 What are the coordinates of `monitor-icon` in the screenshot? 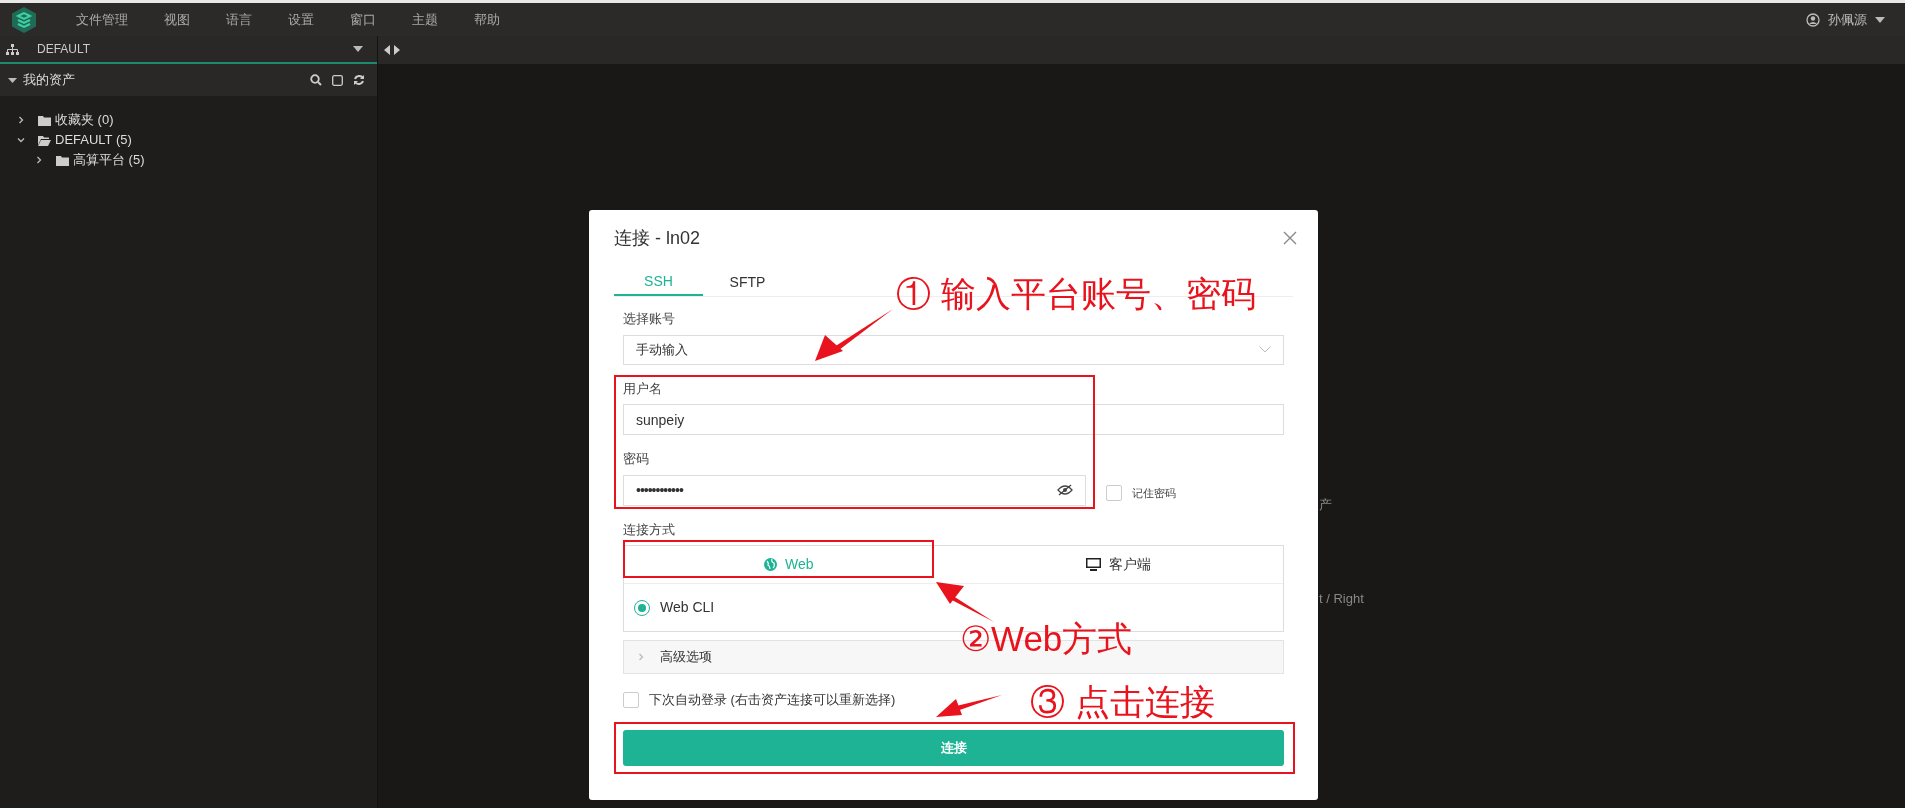 It's located at (1093, 564).